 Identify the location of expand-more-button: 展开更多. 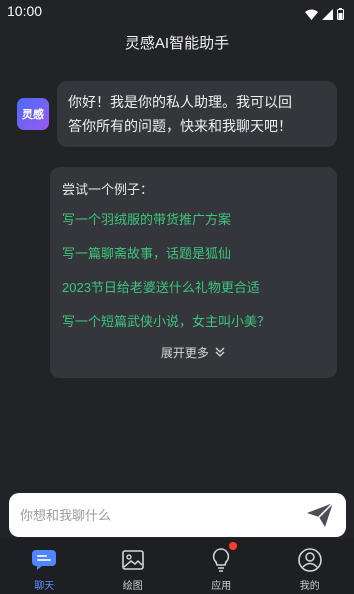
(193, 352).